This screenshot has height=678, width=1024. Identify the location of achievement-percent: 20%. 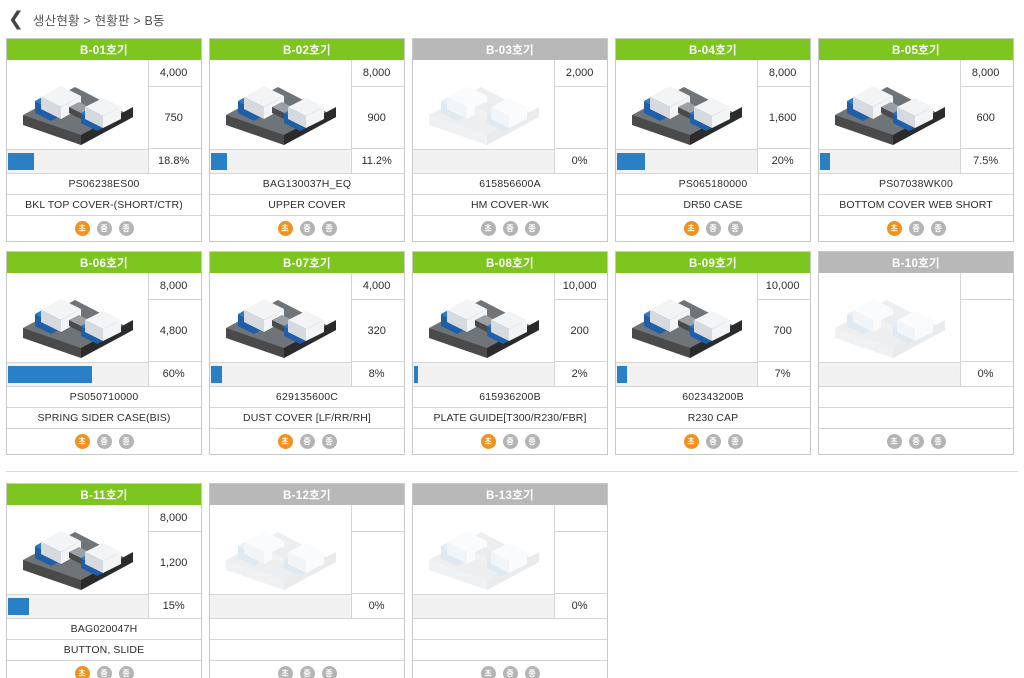
(784, 161).